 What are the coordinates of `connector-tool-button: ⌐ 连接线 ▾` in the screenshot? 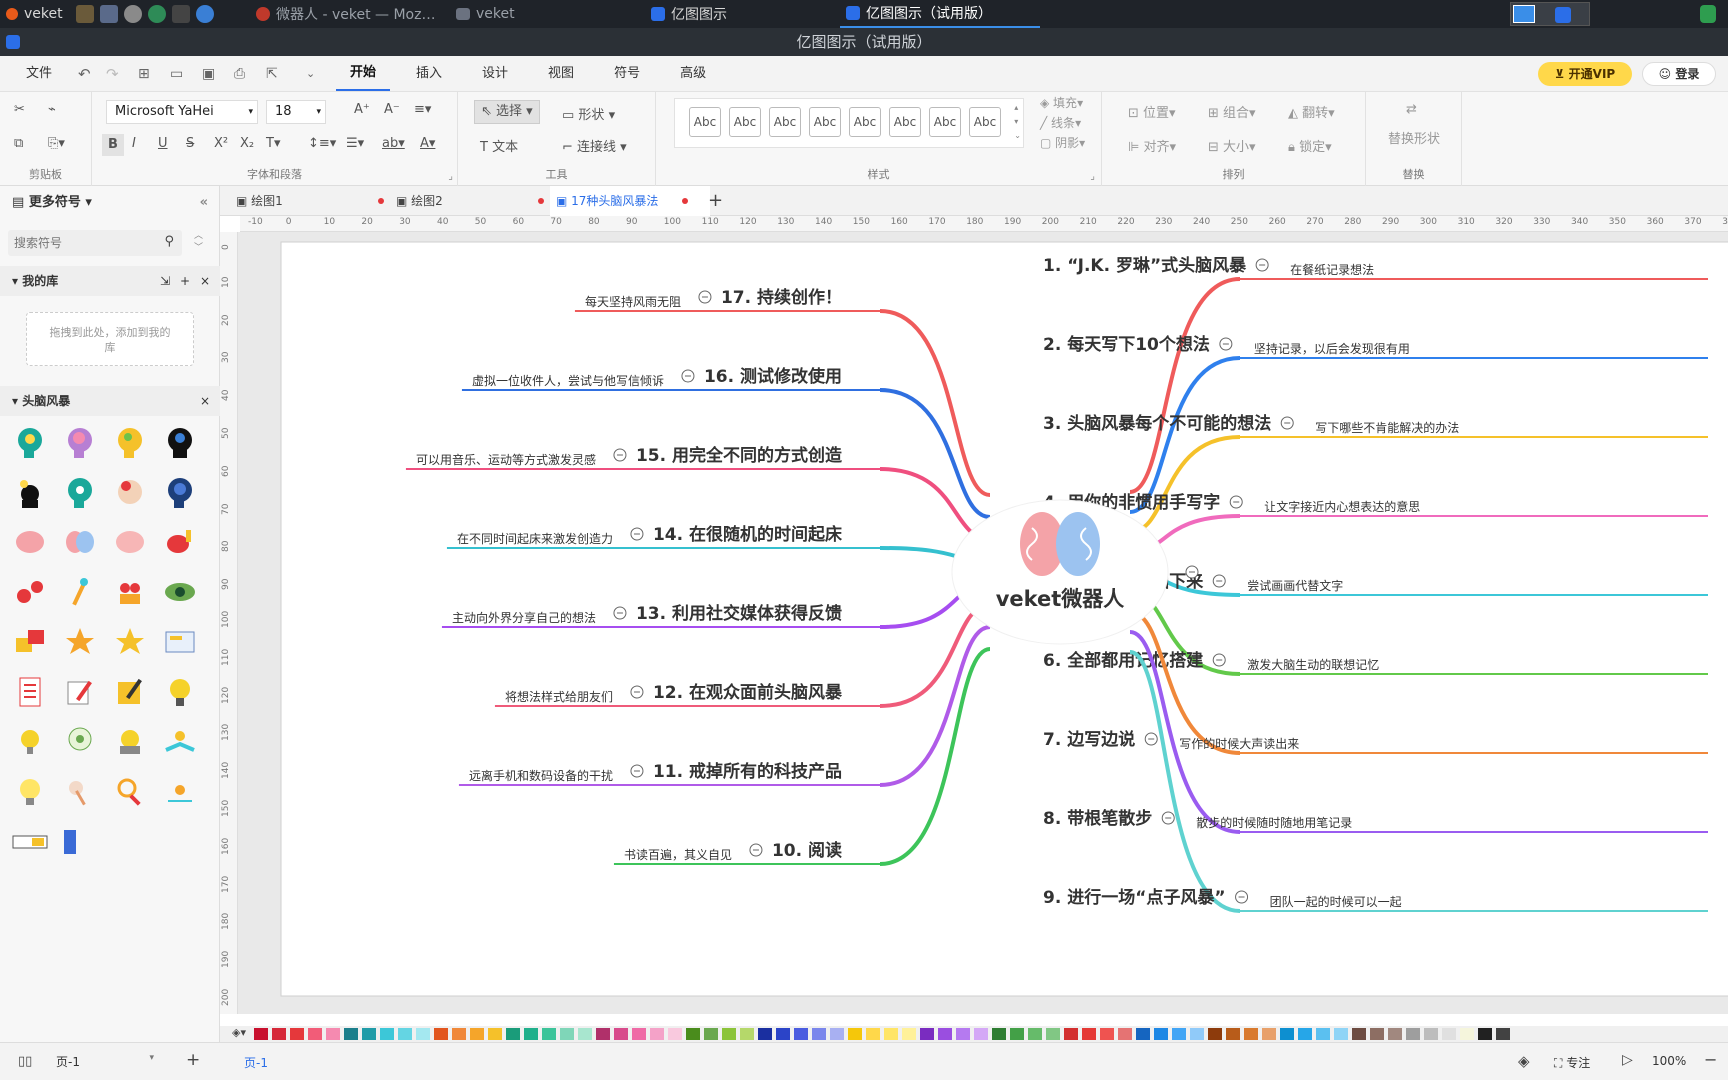 It's located at (594, 145).